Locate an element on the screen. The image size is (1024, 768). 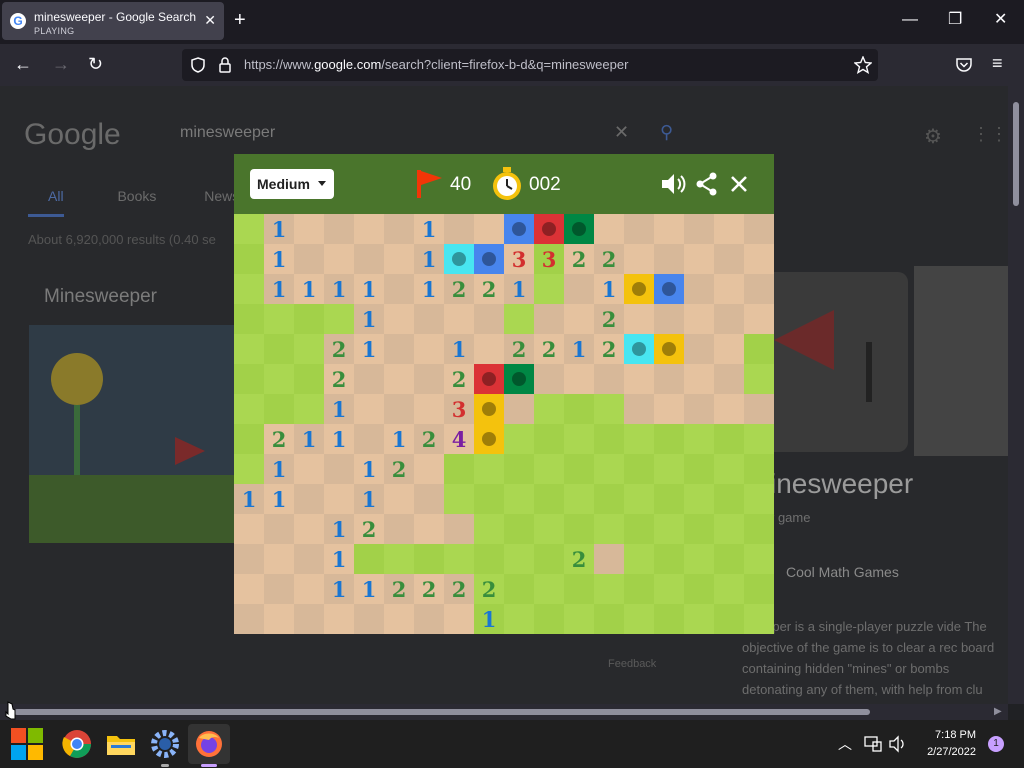
hamburger-menu-icon: ≡ is located at coordinates (997, 63).